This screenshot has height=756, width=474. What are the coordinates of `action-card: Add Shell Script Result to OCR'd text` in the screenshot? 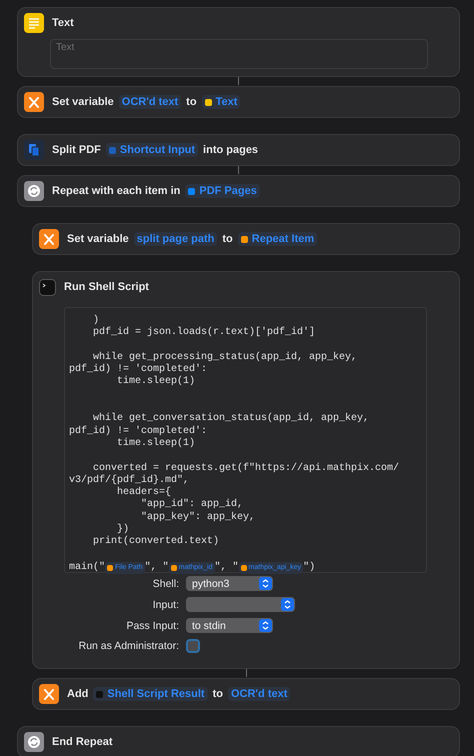 It's located at (246, 694).